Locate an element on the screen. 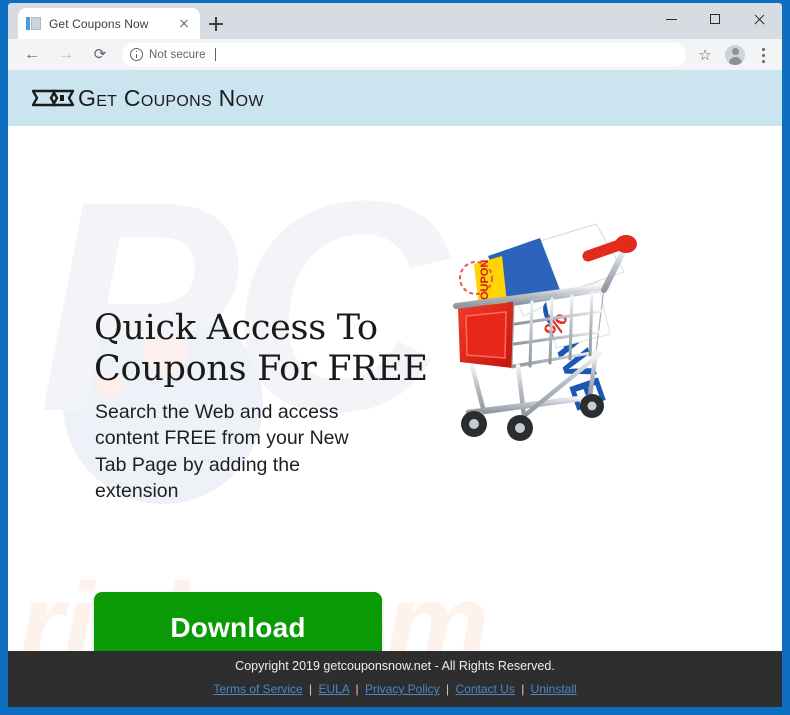 The image size is (790, 715). site-header: Get Coupons Now is located at coordinates (395, 98).